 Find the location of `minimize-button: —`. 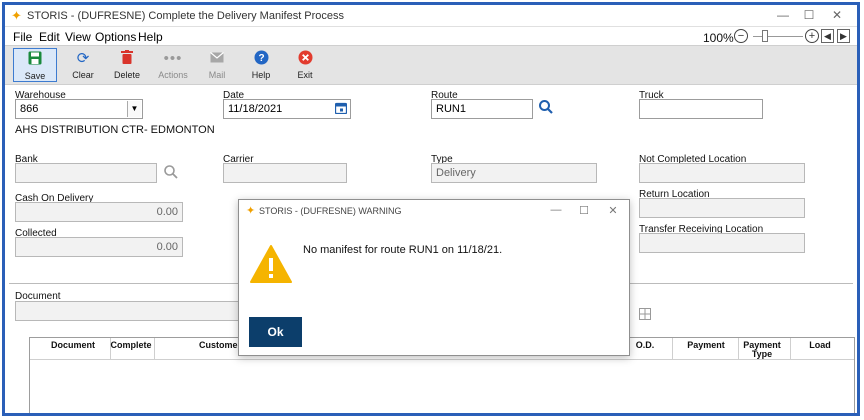

minimize-button: — is located at coordinates (783, 15).